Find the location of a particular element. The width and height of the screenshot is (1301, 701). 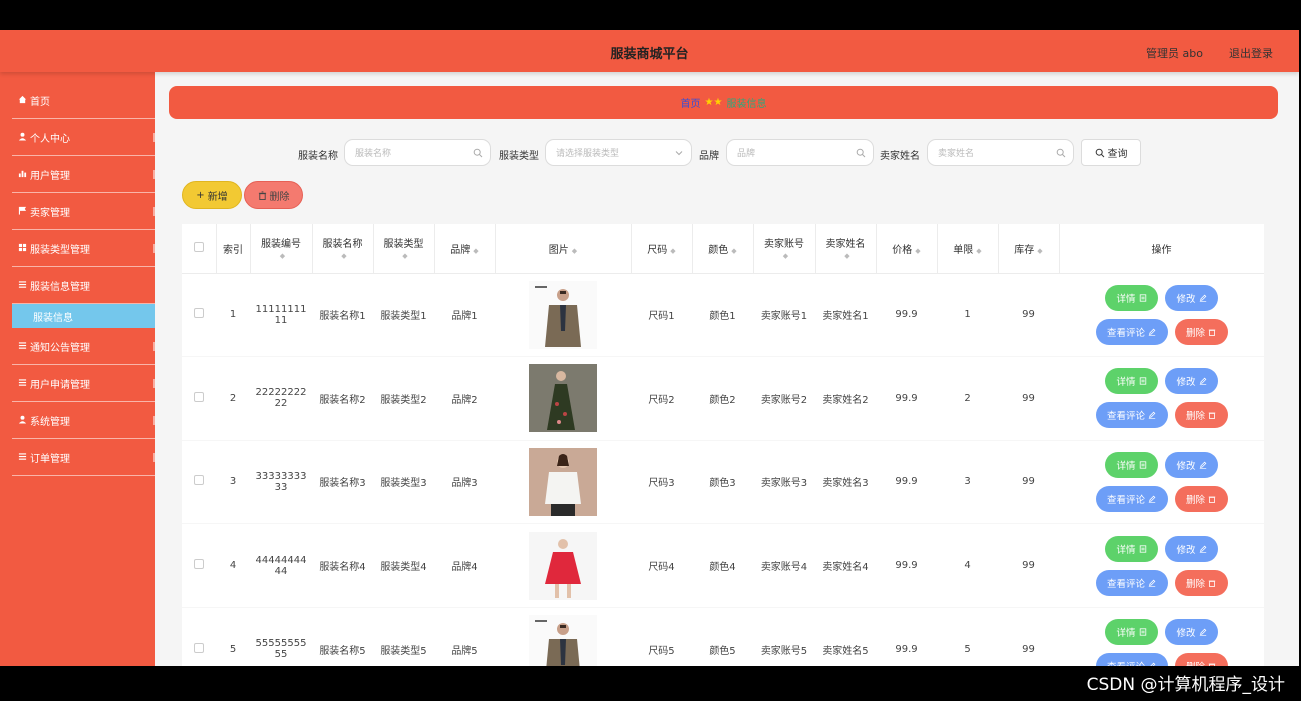

home-icon is located at coordinates (22, 99).